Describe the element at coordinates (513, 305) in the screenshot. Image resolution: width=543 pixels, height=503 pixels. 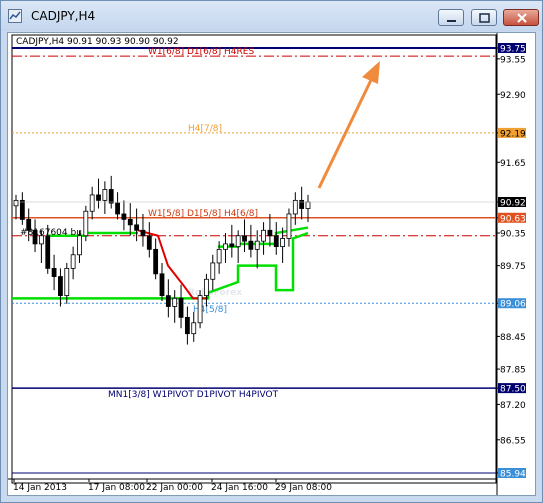
I see `price-label: 89.06` at that location.